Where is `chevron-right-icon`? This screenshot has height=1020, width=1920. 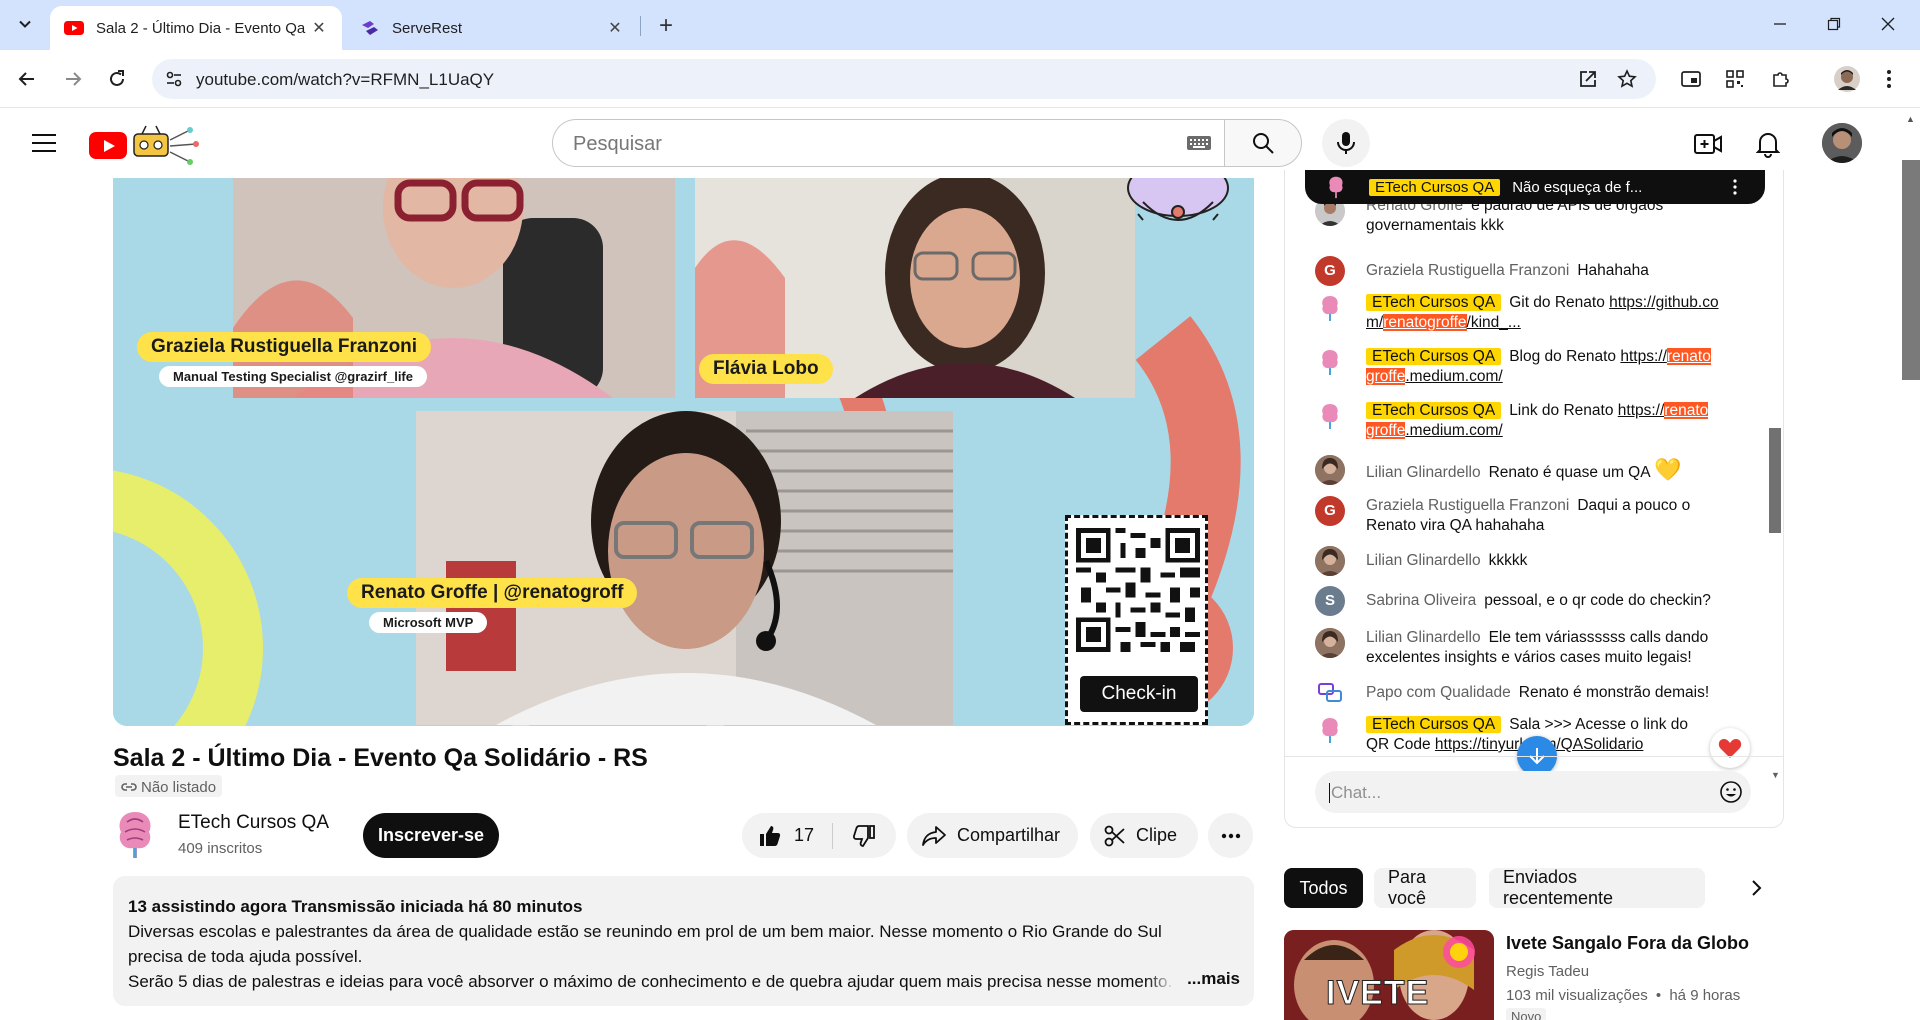
chevron-right-icon is located at coordinates (1757, 888).